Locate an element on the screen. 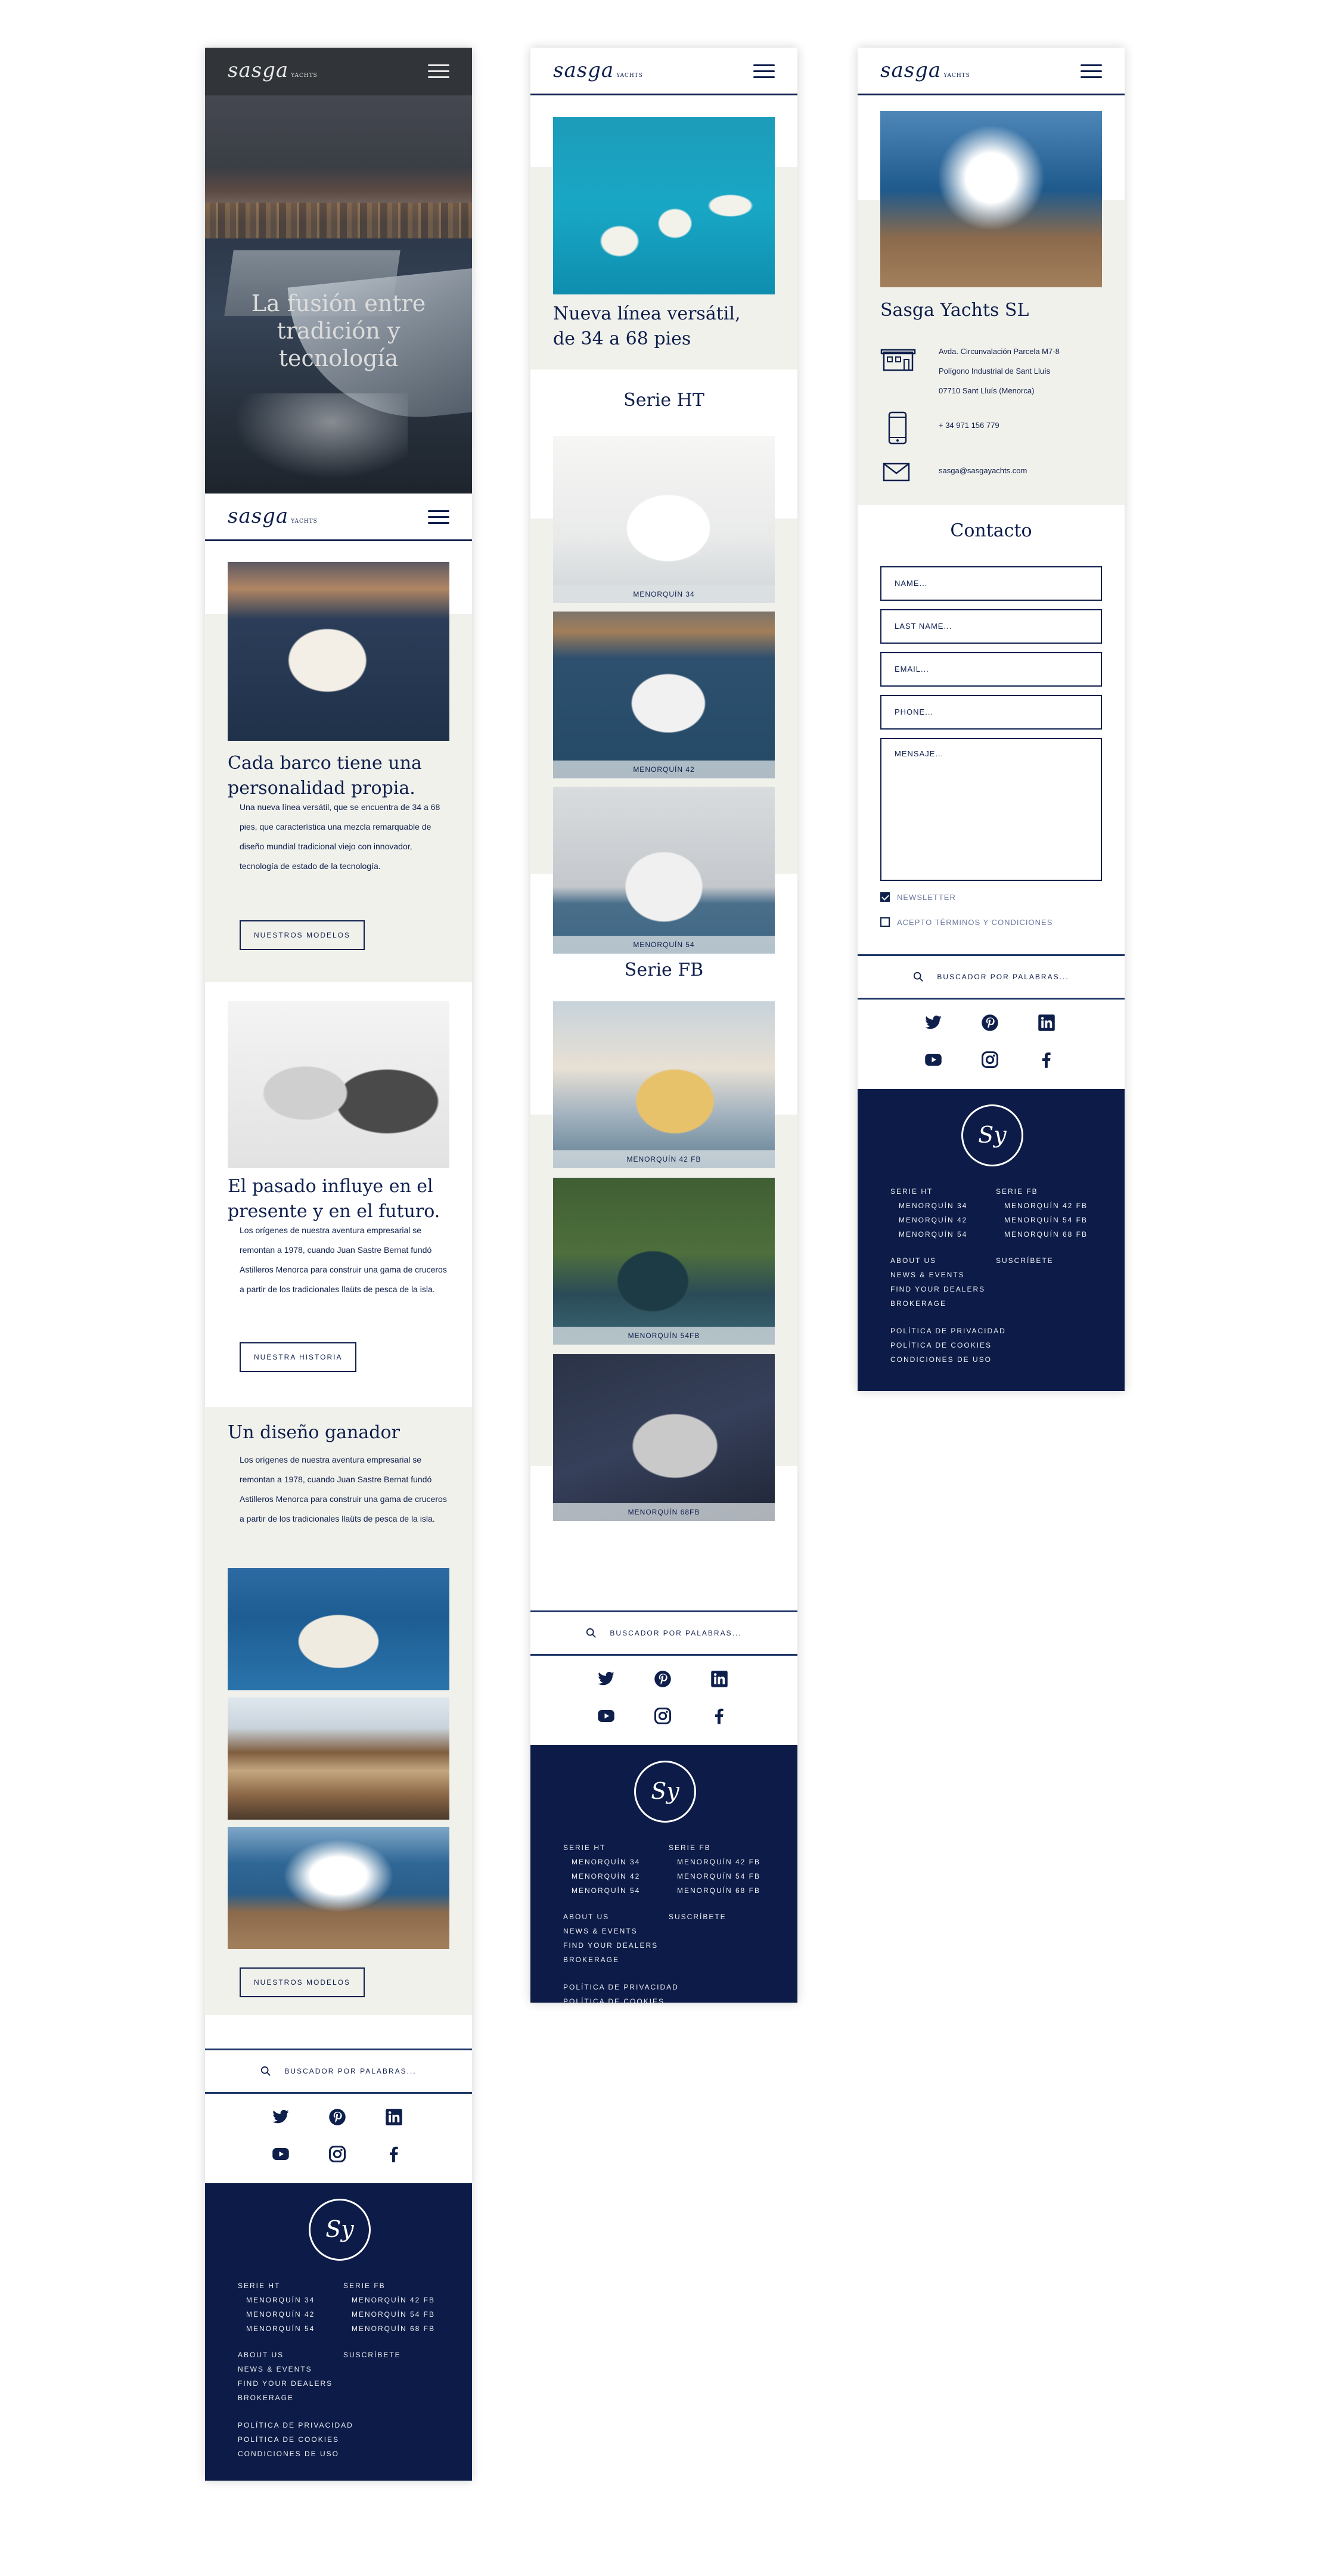  newsletter-check-icon is located at coordinates (885, 897).